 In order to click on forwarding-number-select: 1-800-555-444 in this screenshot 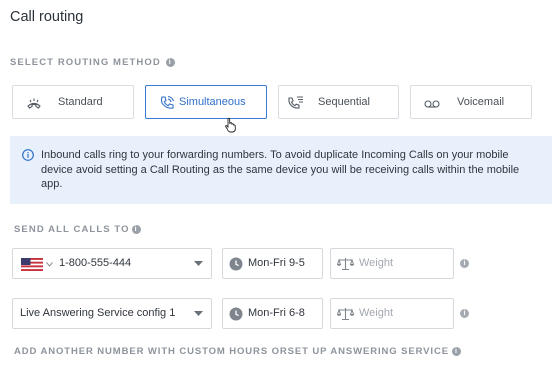, I will do `click(112, 263)`.